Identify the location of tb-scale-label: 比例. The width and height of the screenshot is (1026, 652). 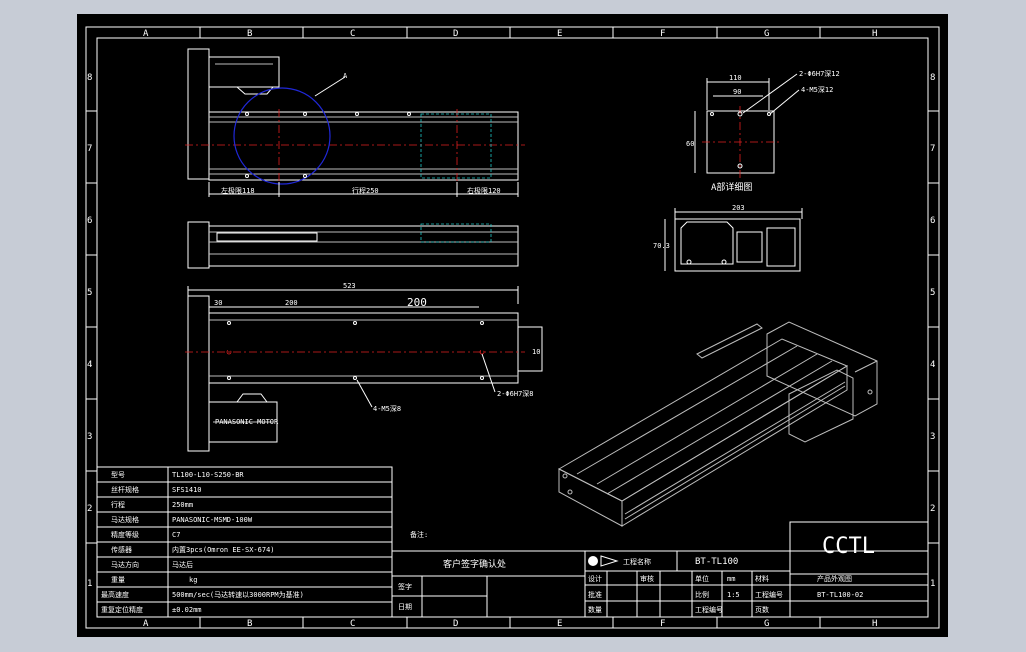
(702, 594).